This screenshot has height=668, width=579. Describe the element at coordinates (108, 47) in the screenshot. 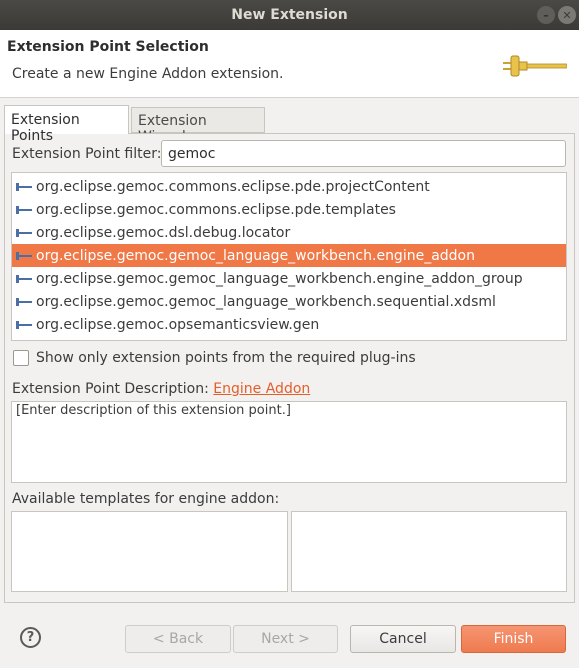

I see `page-title: Extension Point Selection` at that location.